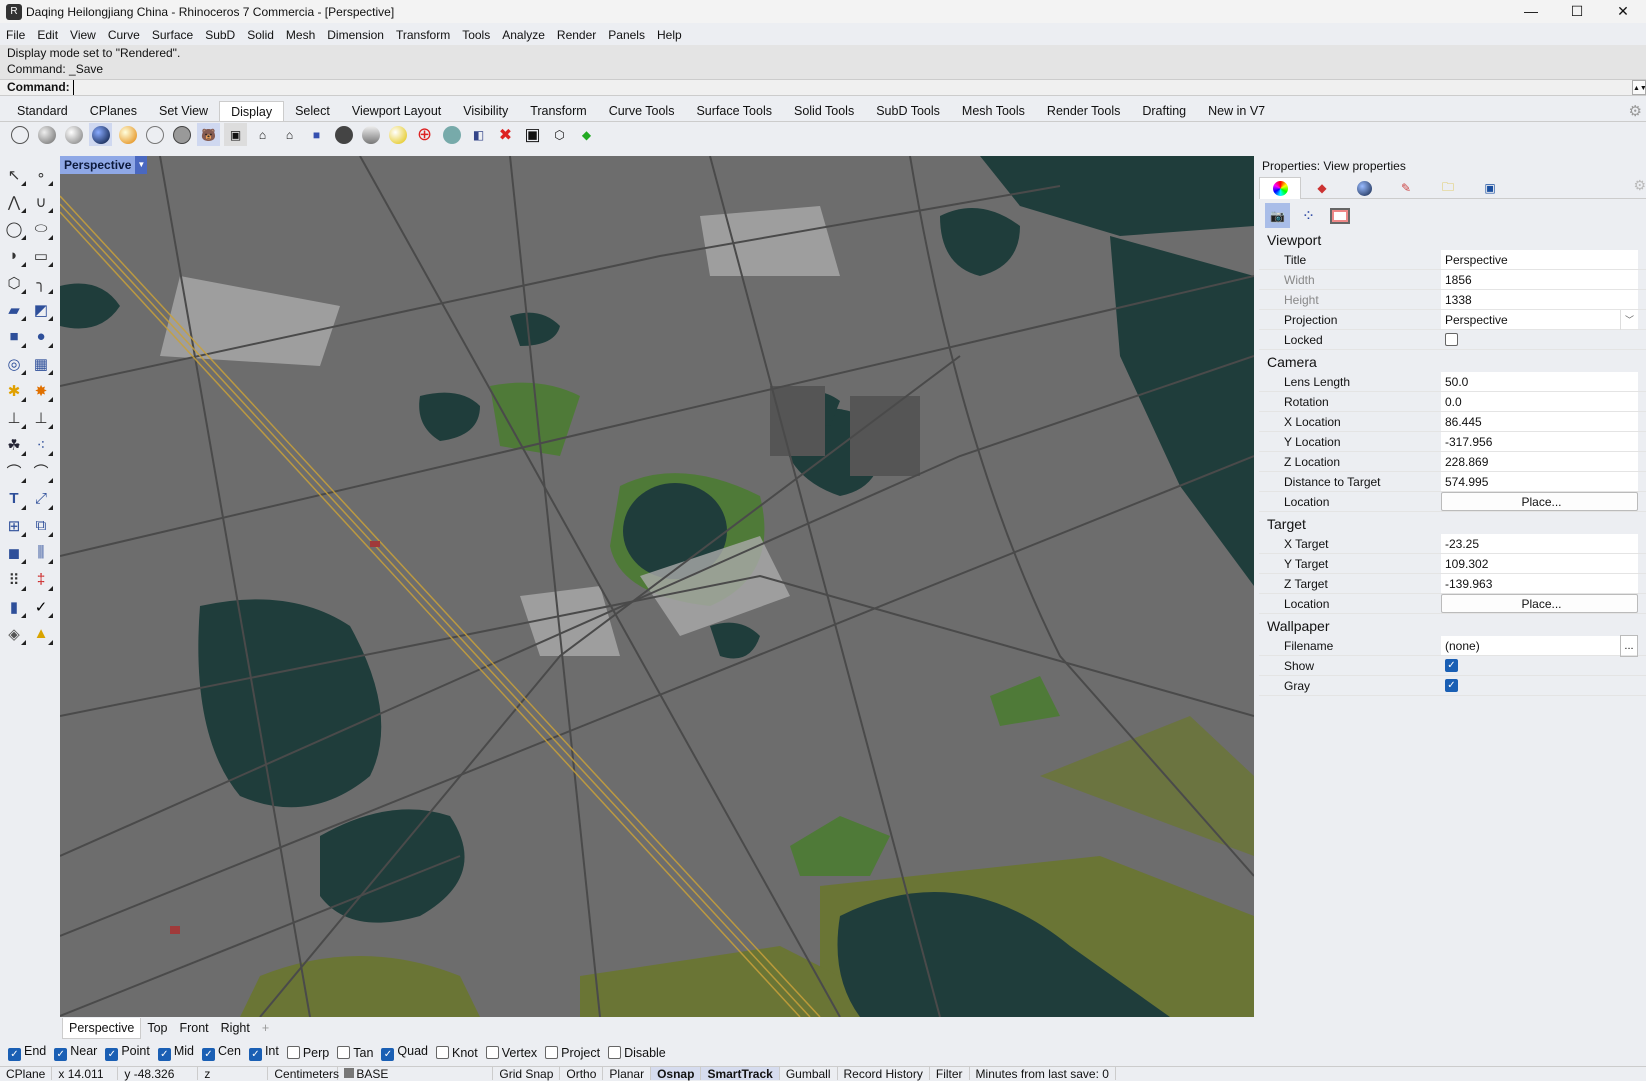  I want to click on tab-display: Display, so click(252, 111).